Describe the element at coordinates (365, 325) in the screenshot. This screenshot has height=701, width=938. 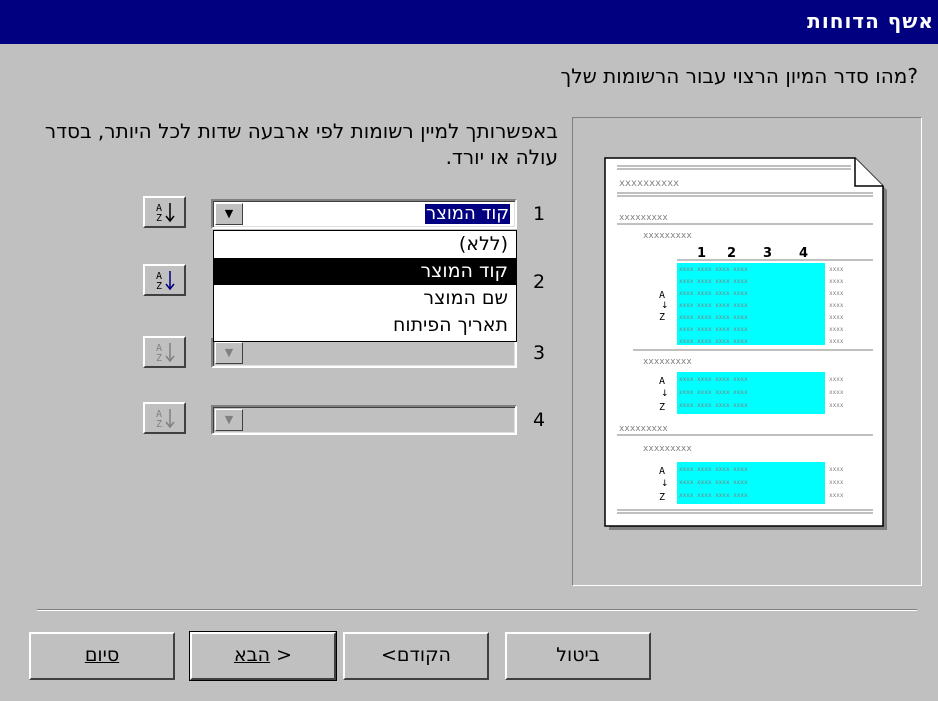
I see `dropdown-option: תאריך הפיתוח` at that location.